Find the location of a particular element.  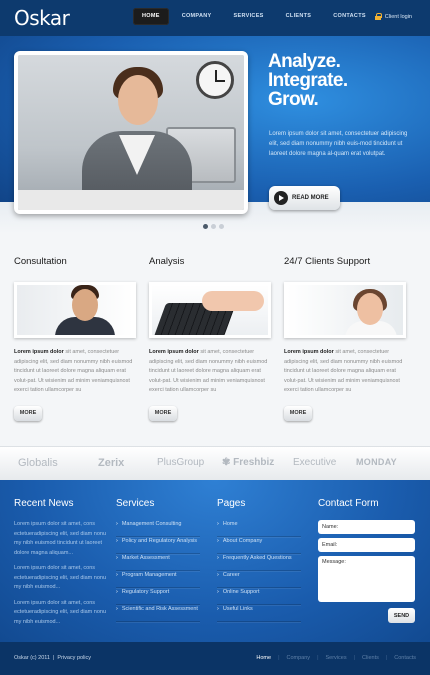

wall-clock-image is located at coordinates (215, 80).